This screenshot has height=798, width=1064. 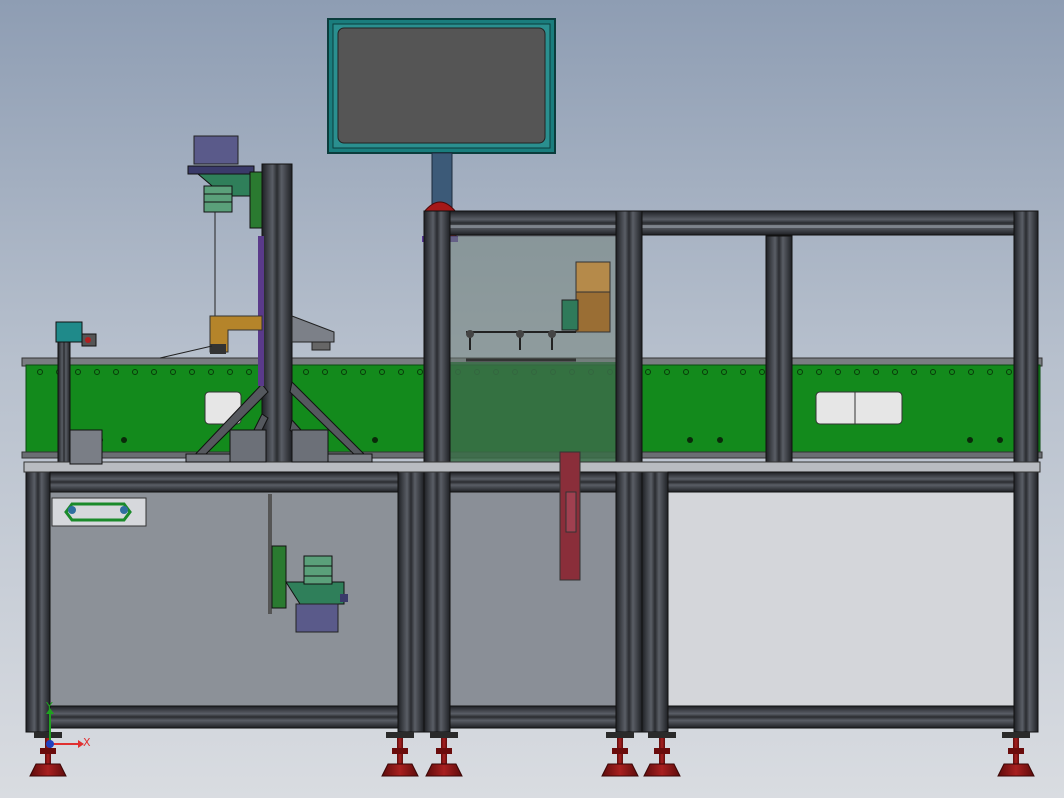 I want to click on monitor-screen, so click(x=441, y=85).